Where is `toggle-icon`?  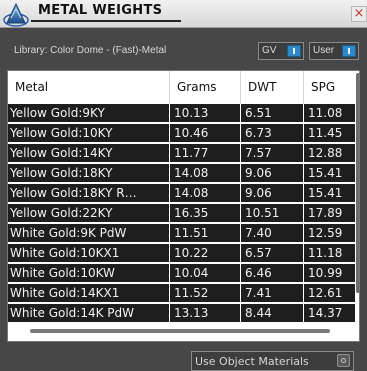
toggle-icon is located at coordinates (343, 360).